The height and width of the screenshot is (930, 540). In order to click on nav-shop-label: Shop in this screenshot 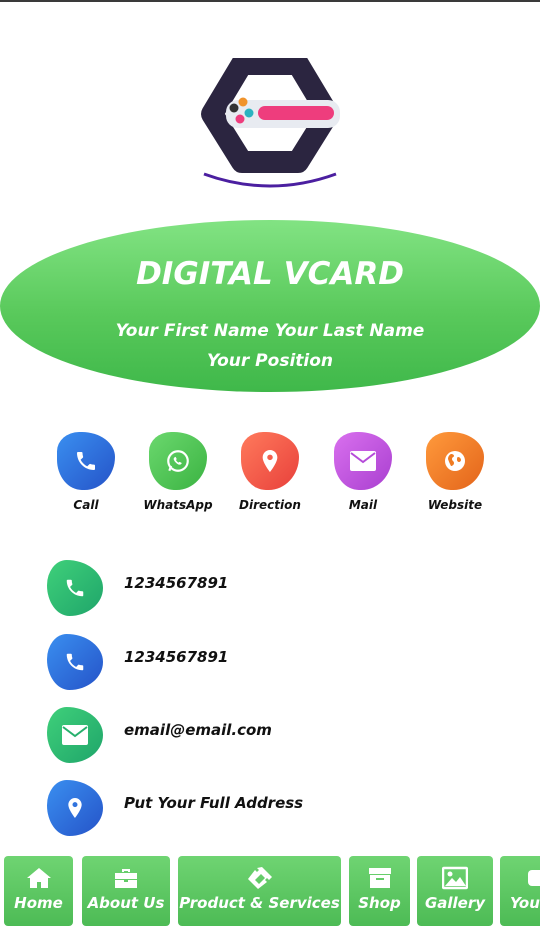, I will do `click(379, 903)`.